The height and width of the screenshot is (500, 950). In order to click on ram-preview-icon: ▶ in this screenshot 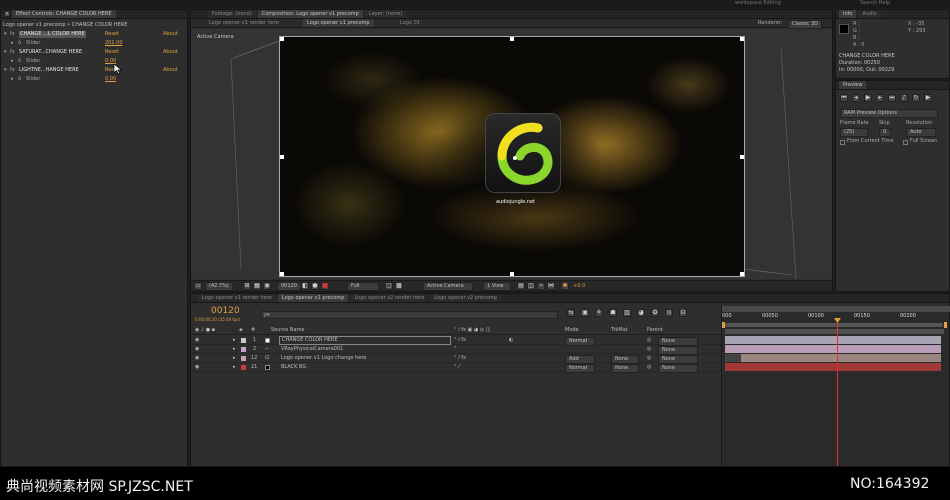, I will do `click(928, 98)`.